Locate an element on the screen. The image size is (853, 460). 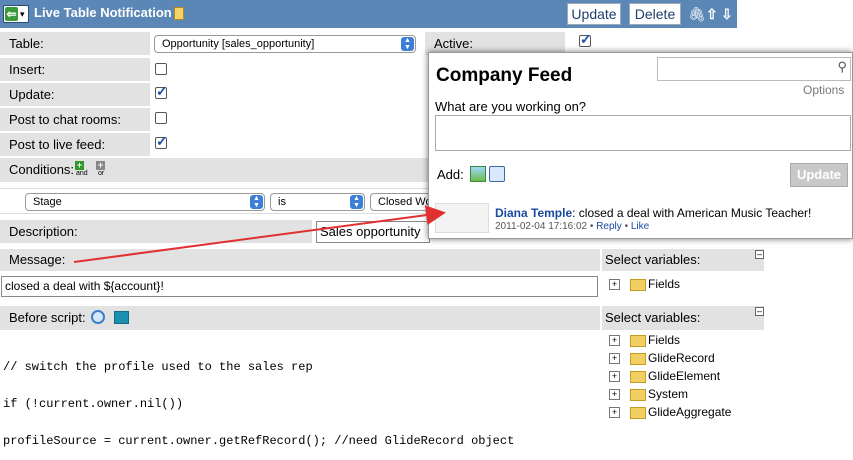
active-checkbox is located at coordinates (585, 39).